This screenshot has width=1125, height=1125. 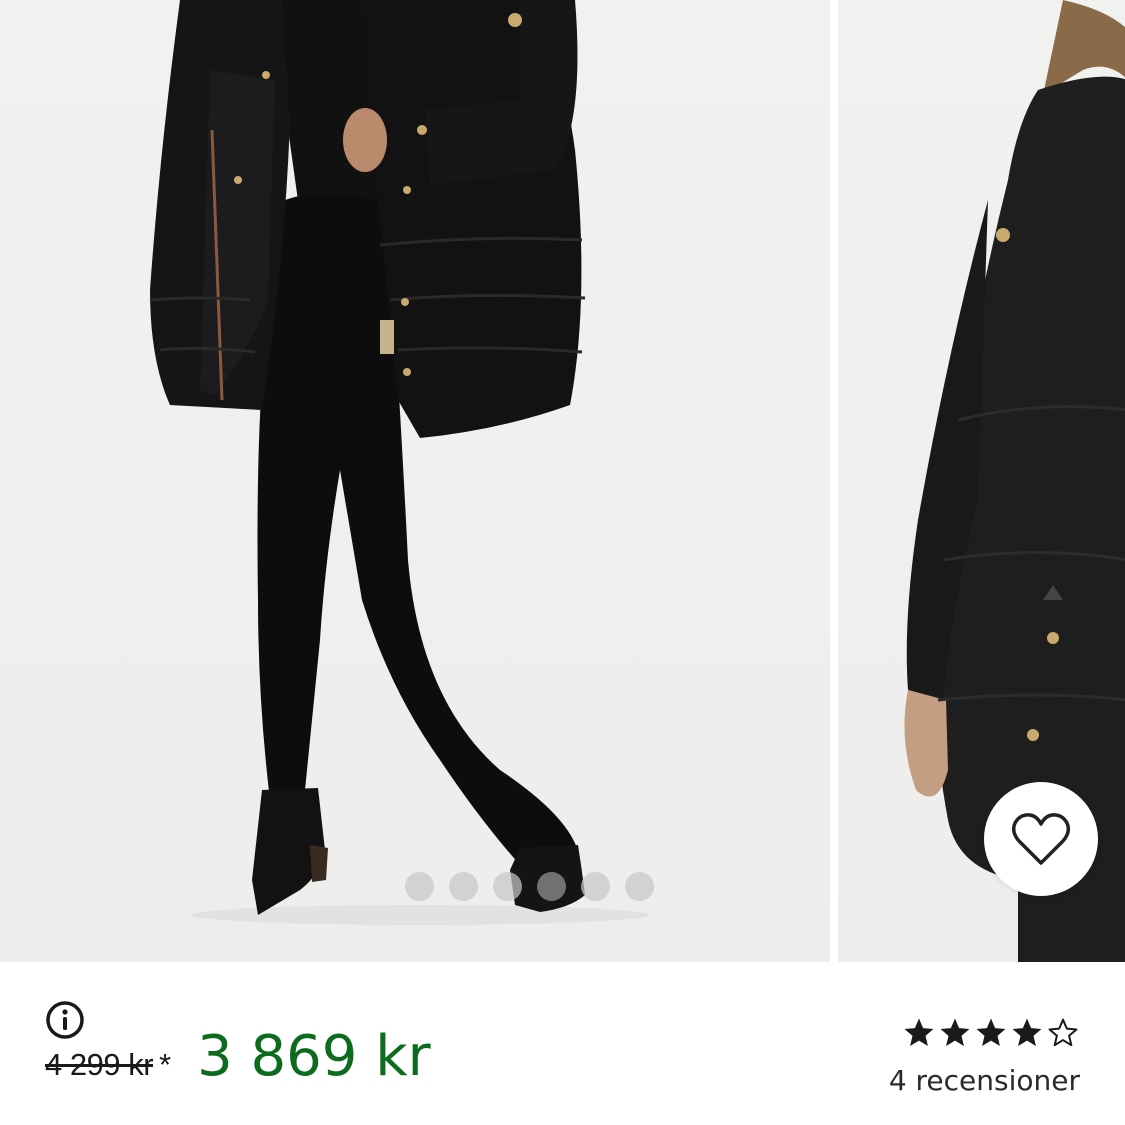 I want to click on review-count-link: 4 recensioner, so click(x=984, y=1080).